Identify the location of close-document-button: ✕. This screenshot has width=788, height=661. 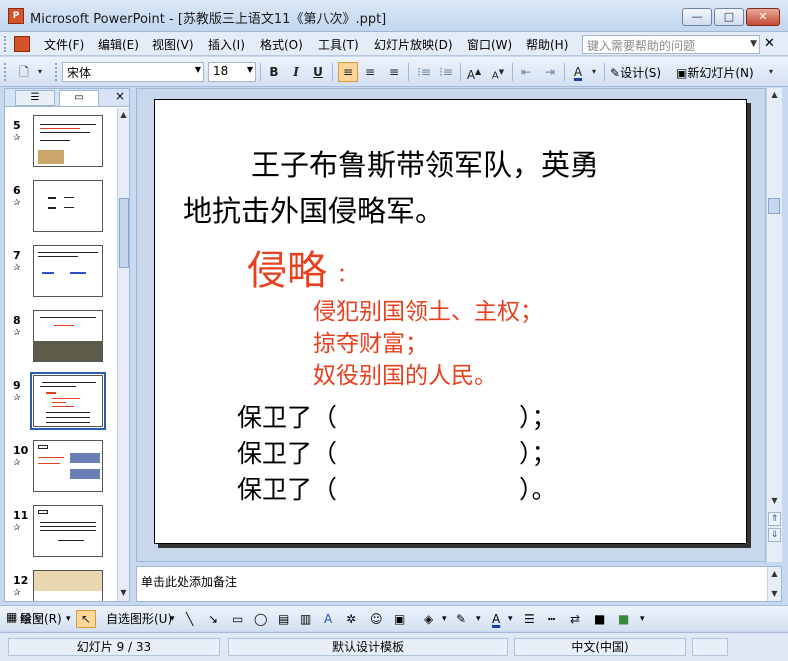
(769, 43).